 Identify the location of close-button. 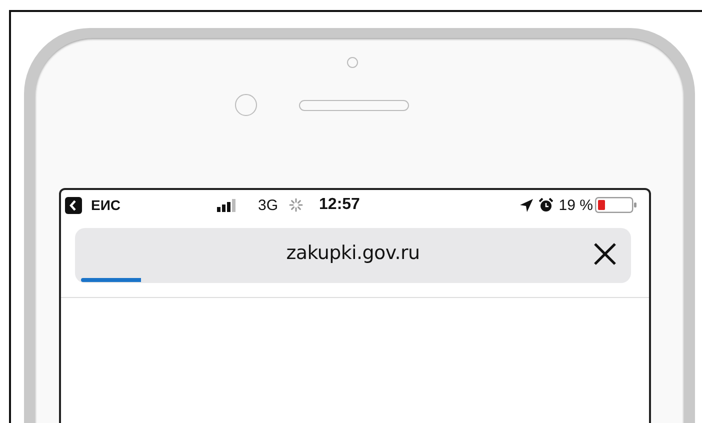
(605, 254).